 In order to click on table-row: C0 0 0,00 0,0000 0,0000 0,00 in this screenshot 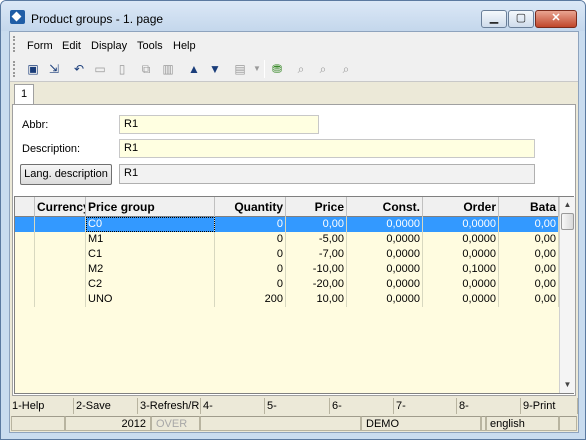, I will do `click(287, 224)`.